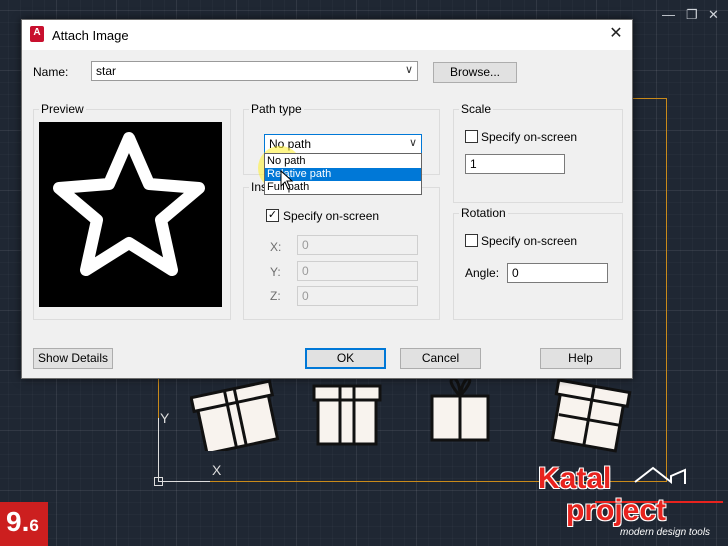 The width and height of the screenshot is (728, 546). What do you see at coordinates (331, 216) in the screenshot?
I see `insertion-specify-label: Specify on-screen` at bounding box center [331, 216].